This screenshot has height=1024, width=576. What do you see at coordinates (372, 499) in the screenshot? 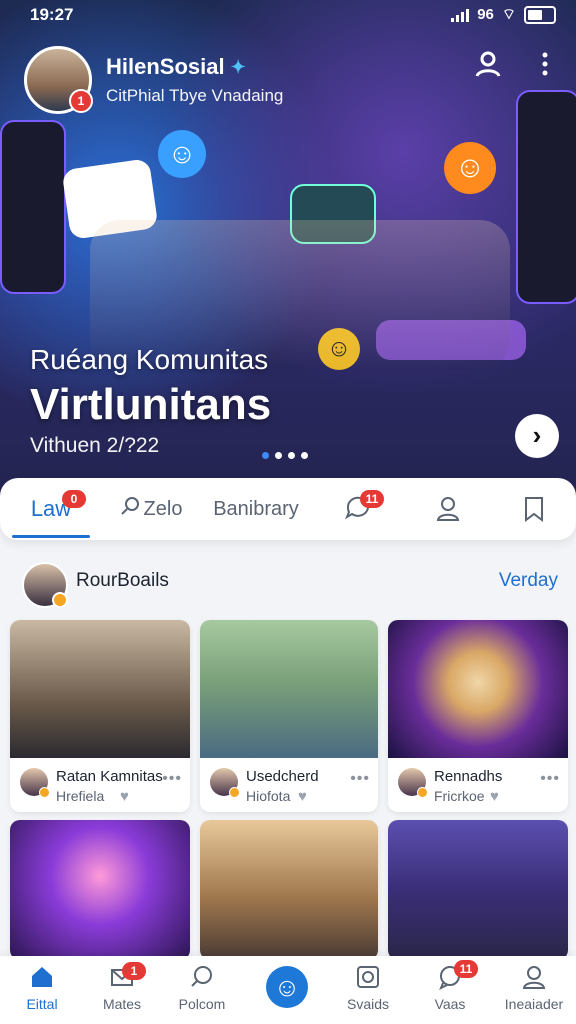
I see `messages-badge: 11` at bounding box center [372, 499].